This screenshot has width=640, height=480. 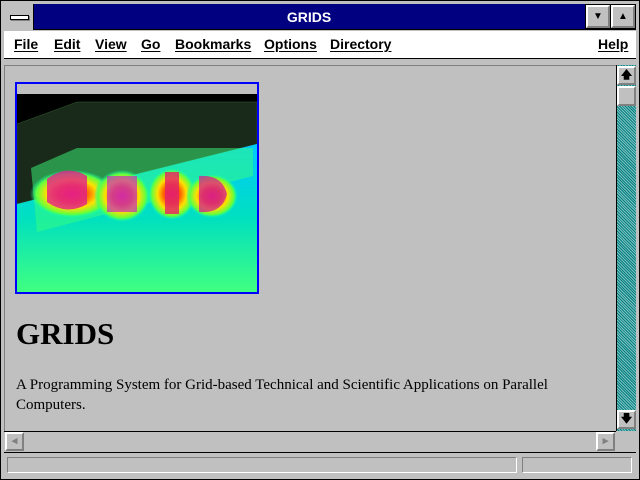 What do you see at coordinates (309, 17) in the screenshot?
I see `window-title: GRIDS` at bounding box center [309, 17].